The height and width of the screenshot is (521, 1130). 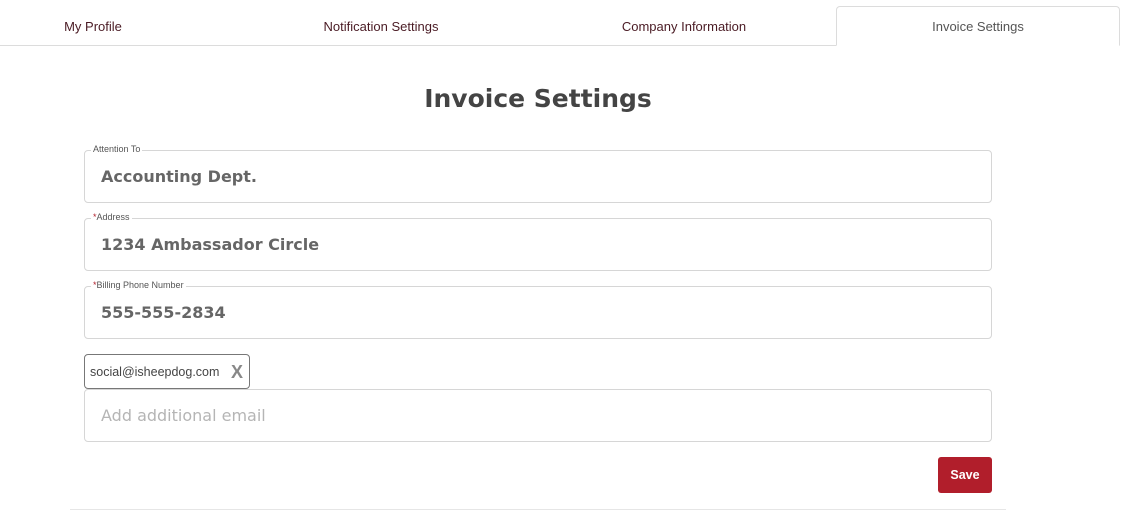 I want to click on additional-email-input, so click(x=538, y=415).